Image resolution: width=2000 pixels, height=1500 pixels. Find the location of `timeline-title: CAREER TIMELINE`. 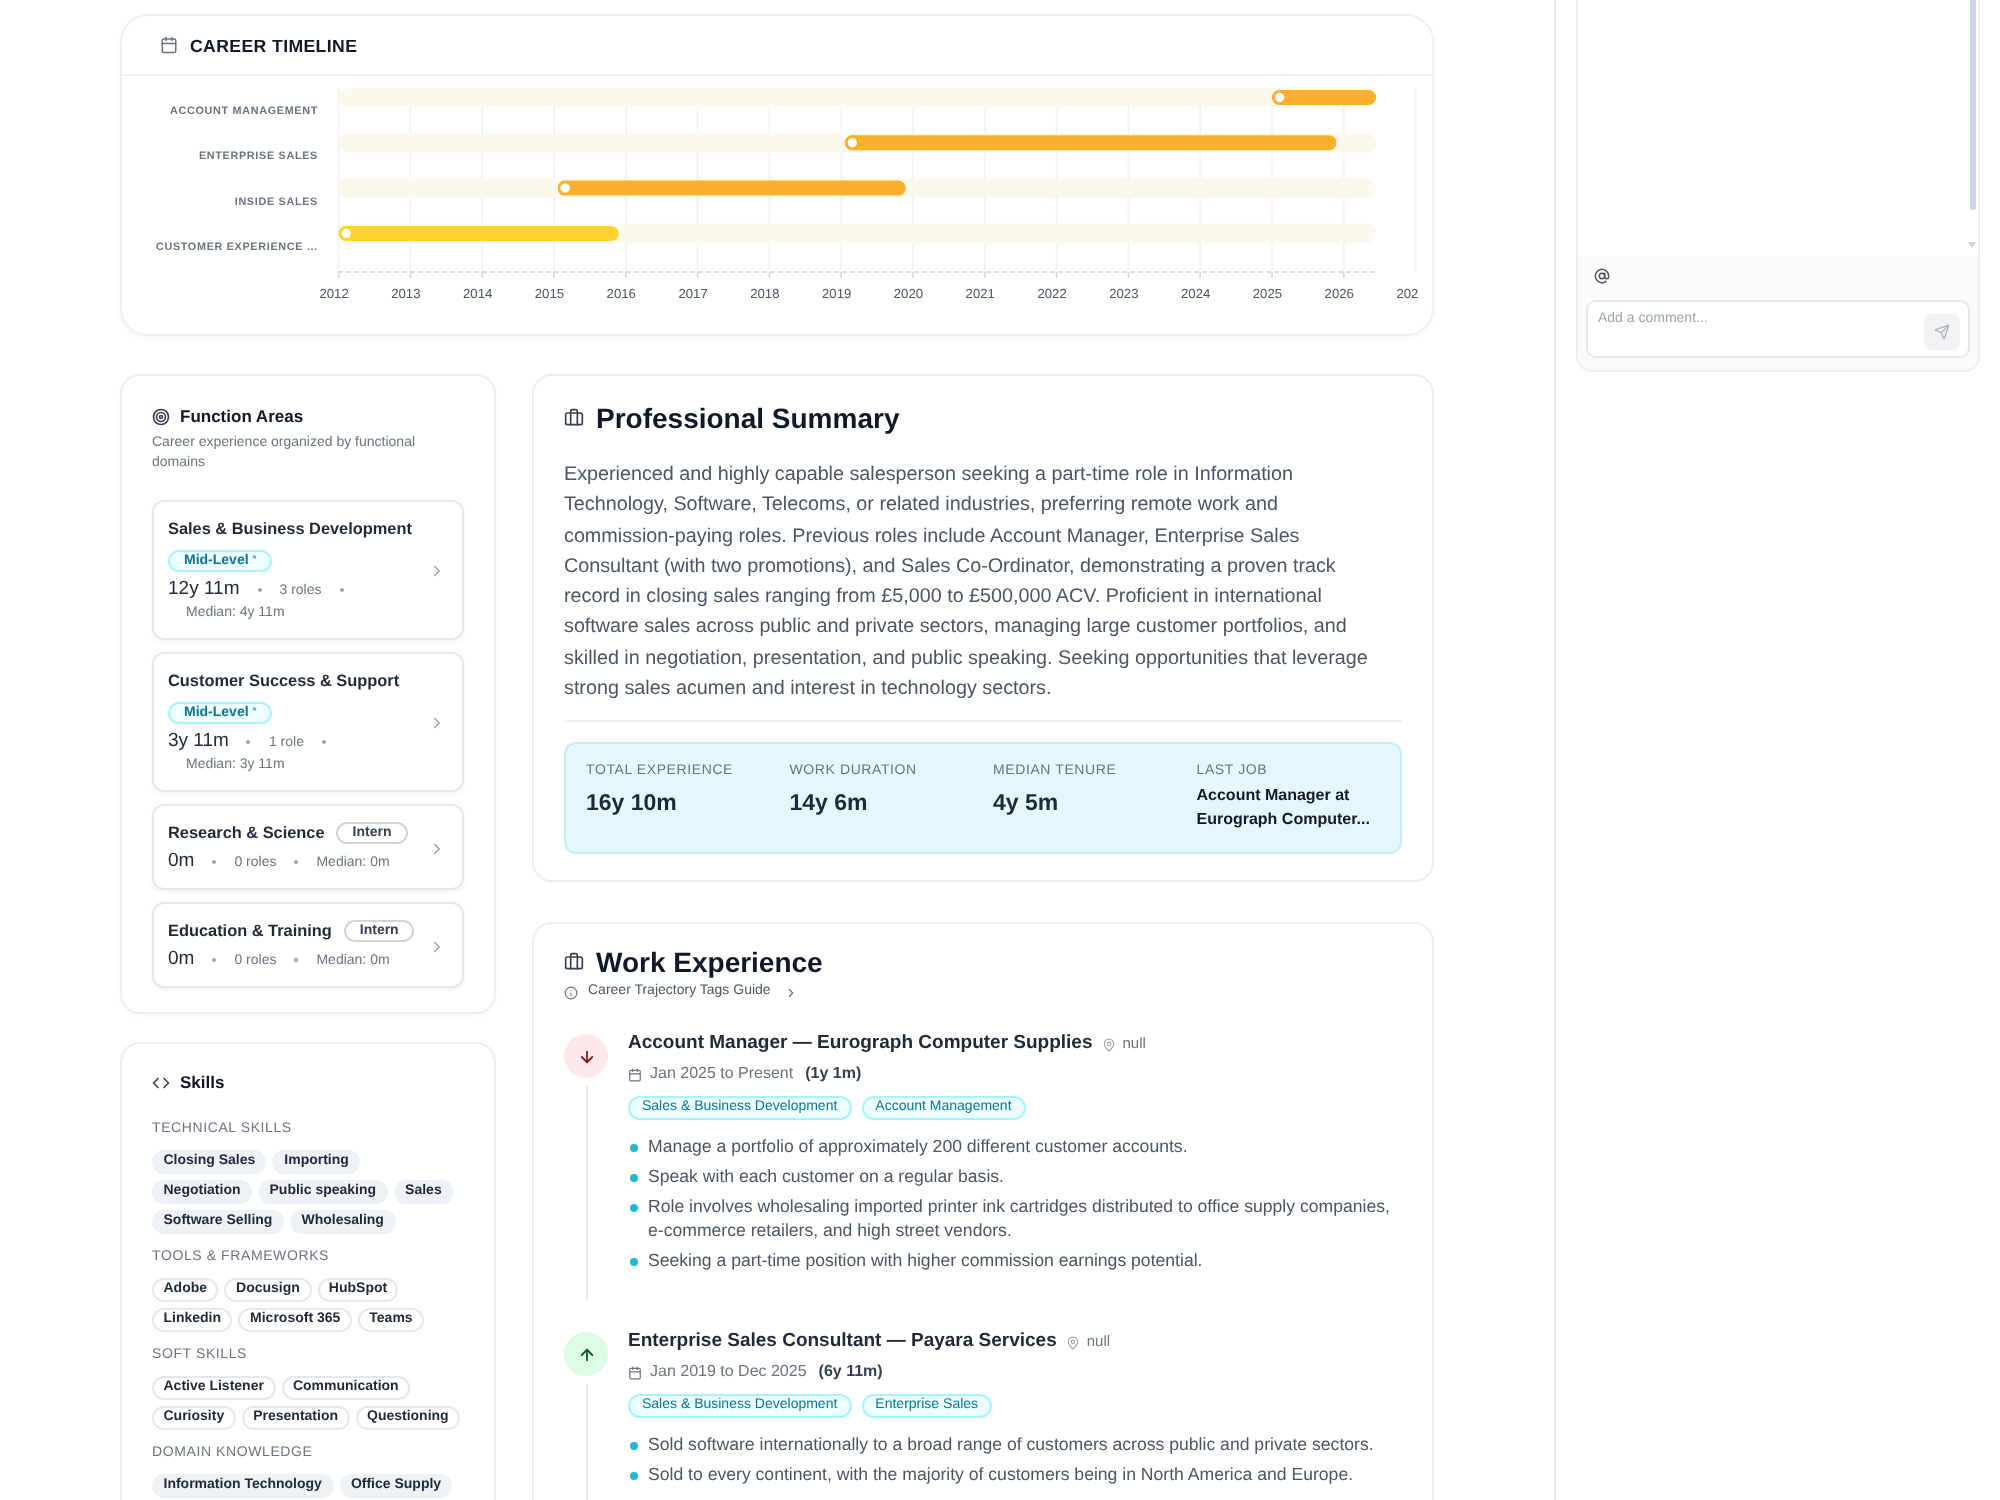

timeline-title: CAREER TIMELINE is located at coordinates (274, 45).